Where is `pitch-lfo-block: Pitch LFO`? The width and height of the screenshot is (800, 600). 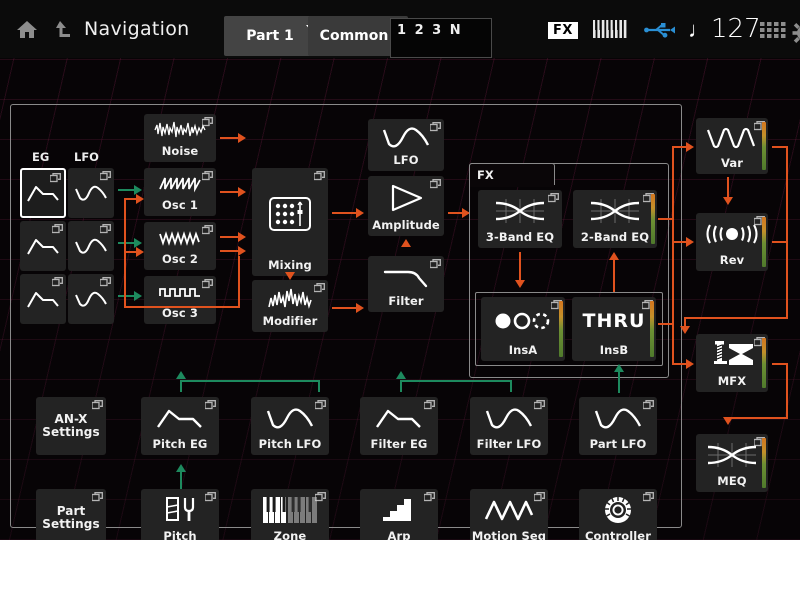
pitch-lfo-block: Pitch LFO is located at coordinates (290, 426).